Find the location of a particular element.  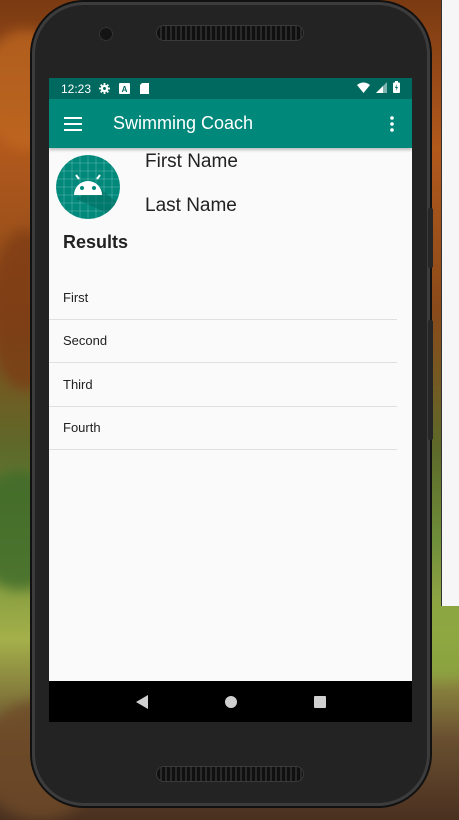

sd-card-icon is located at coordinates (144, 88).